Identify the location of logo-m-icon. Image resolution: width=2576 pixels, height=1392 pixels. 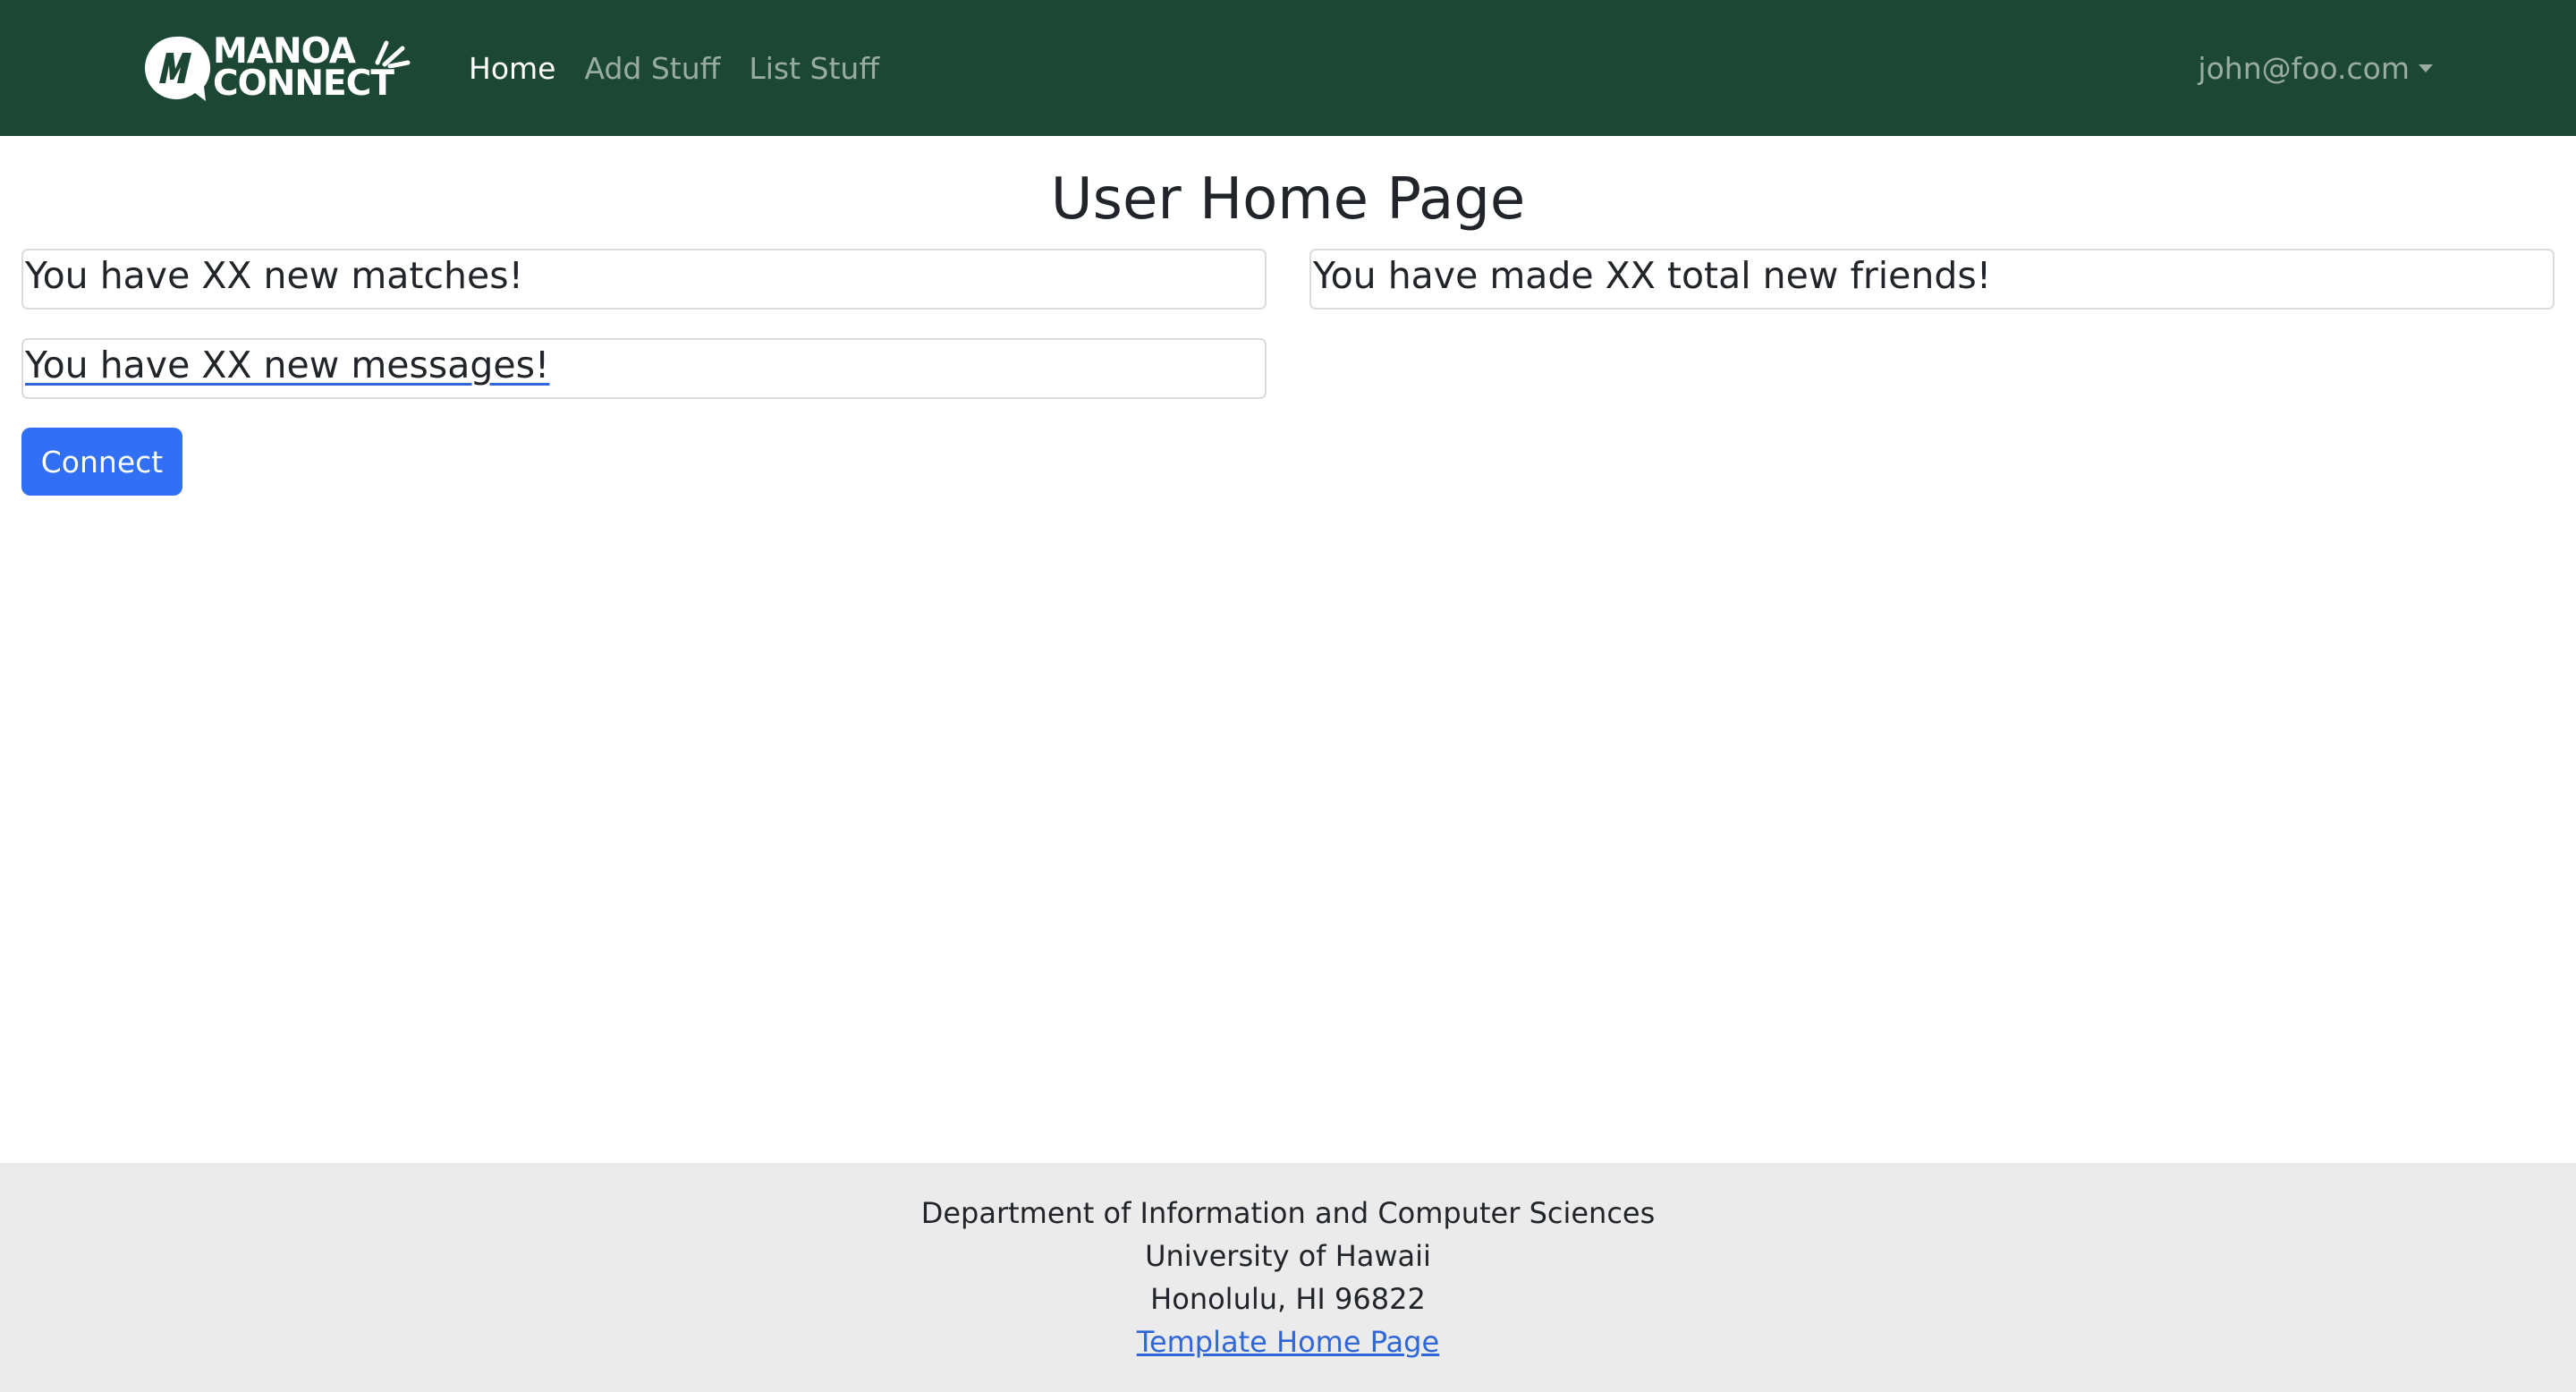
(178, 69).